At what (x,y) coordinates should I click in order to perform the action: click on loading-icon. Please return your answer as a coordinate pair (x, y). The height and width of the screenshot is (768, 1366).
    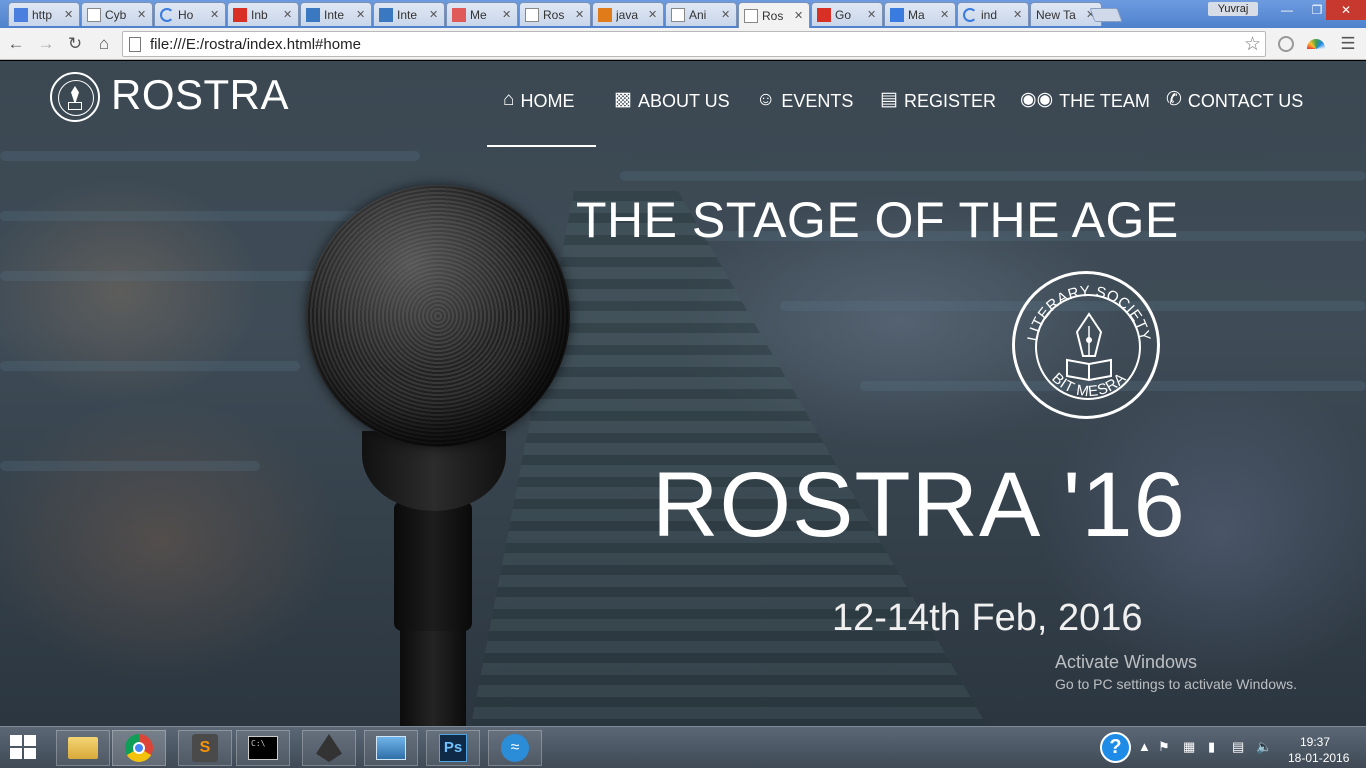
    Looking at the image, I should click on (167, 14).